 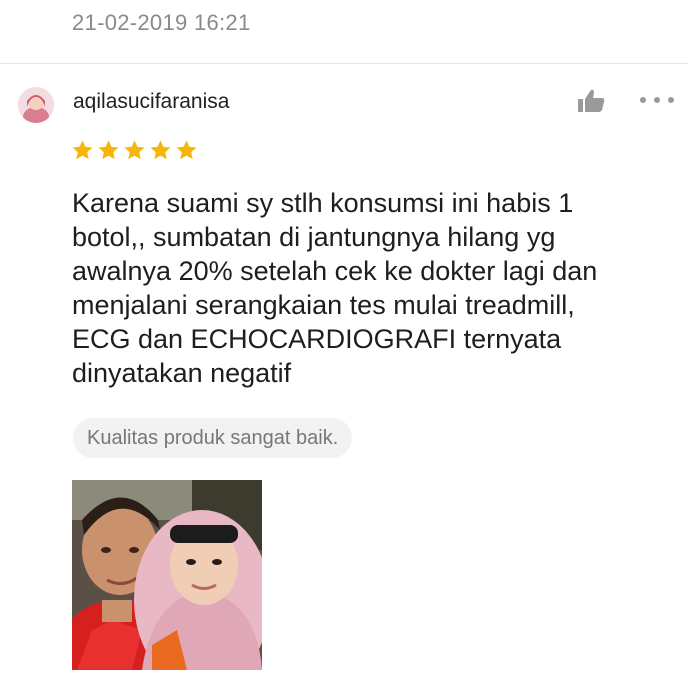 I want to click on more-options-icon, so click(x=657, y=100).